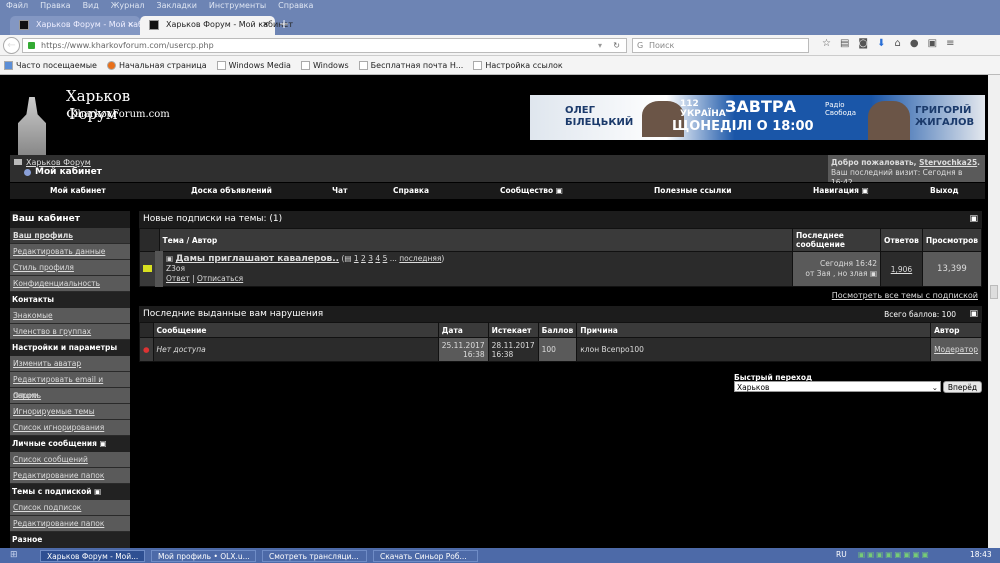 This screenshot has height=563, width=1000. Describe the element at coordinates (17, 6) in the screenshot. I see `menu-file: Файл` at that location.